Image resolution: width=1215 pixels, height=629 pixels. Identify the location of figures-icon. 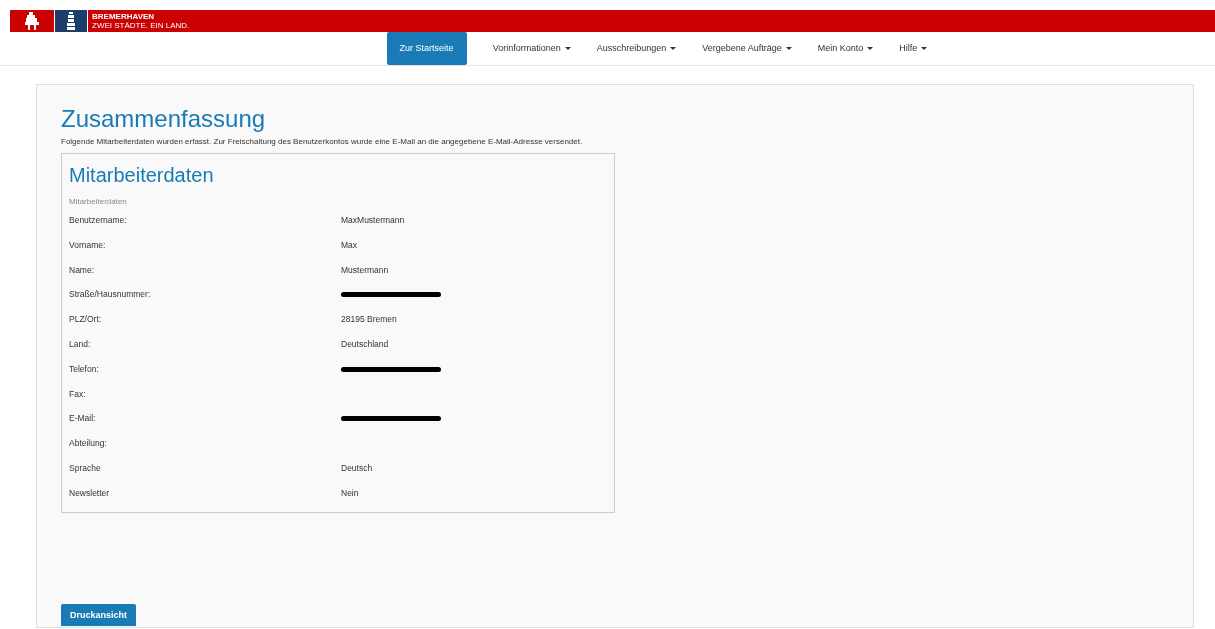
(32, 21).